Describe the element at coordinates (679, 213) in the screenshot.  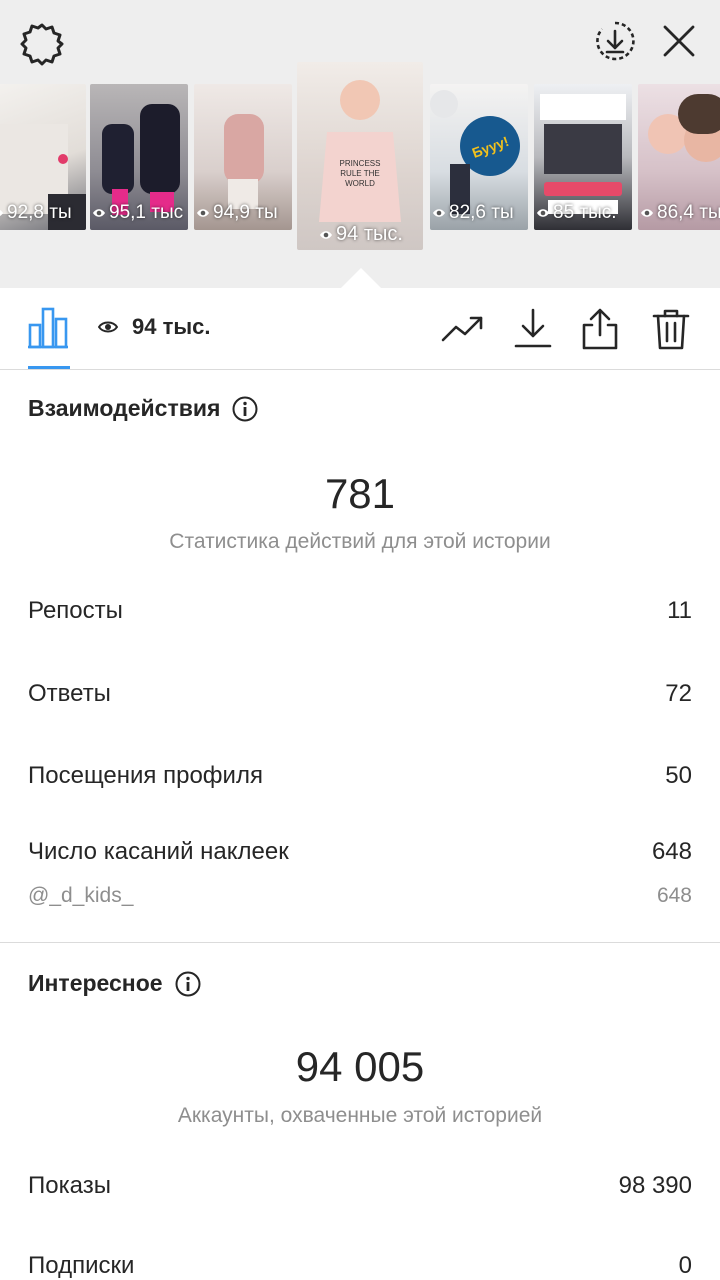
I see `story-views: 86,4 ты` at that location.